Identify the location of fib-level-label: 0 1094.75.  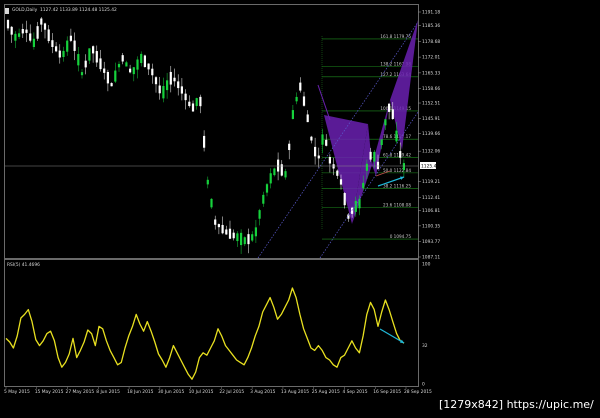
(401, 236).